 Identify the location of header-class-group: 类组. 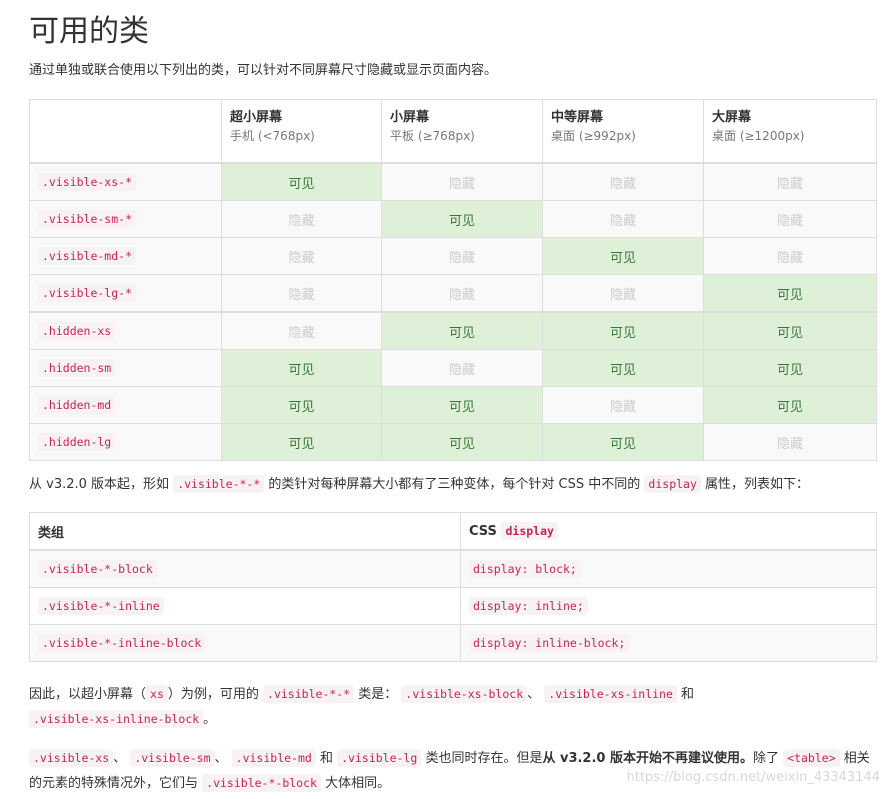
(245, 531).